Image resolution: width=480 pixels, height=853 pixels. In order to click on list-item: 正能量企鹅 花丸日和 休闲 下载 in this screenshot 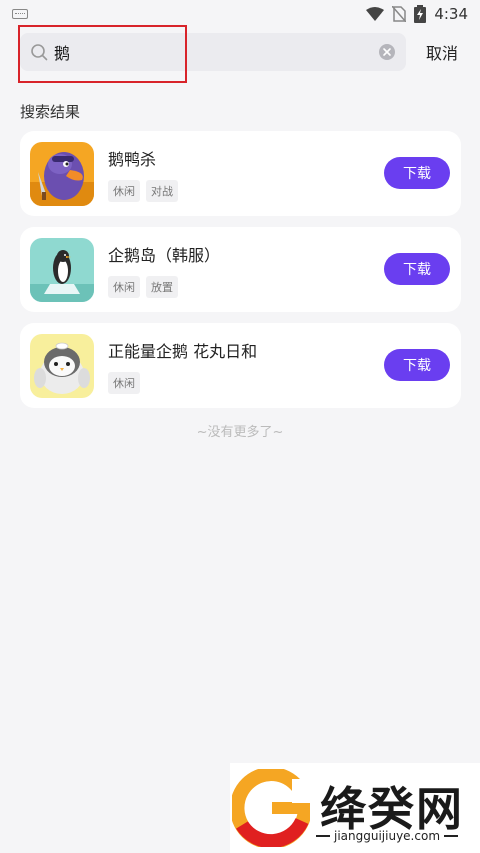, I will do `click(240, 365)`.